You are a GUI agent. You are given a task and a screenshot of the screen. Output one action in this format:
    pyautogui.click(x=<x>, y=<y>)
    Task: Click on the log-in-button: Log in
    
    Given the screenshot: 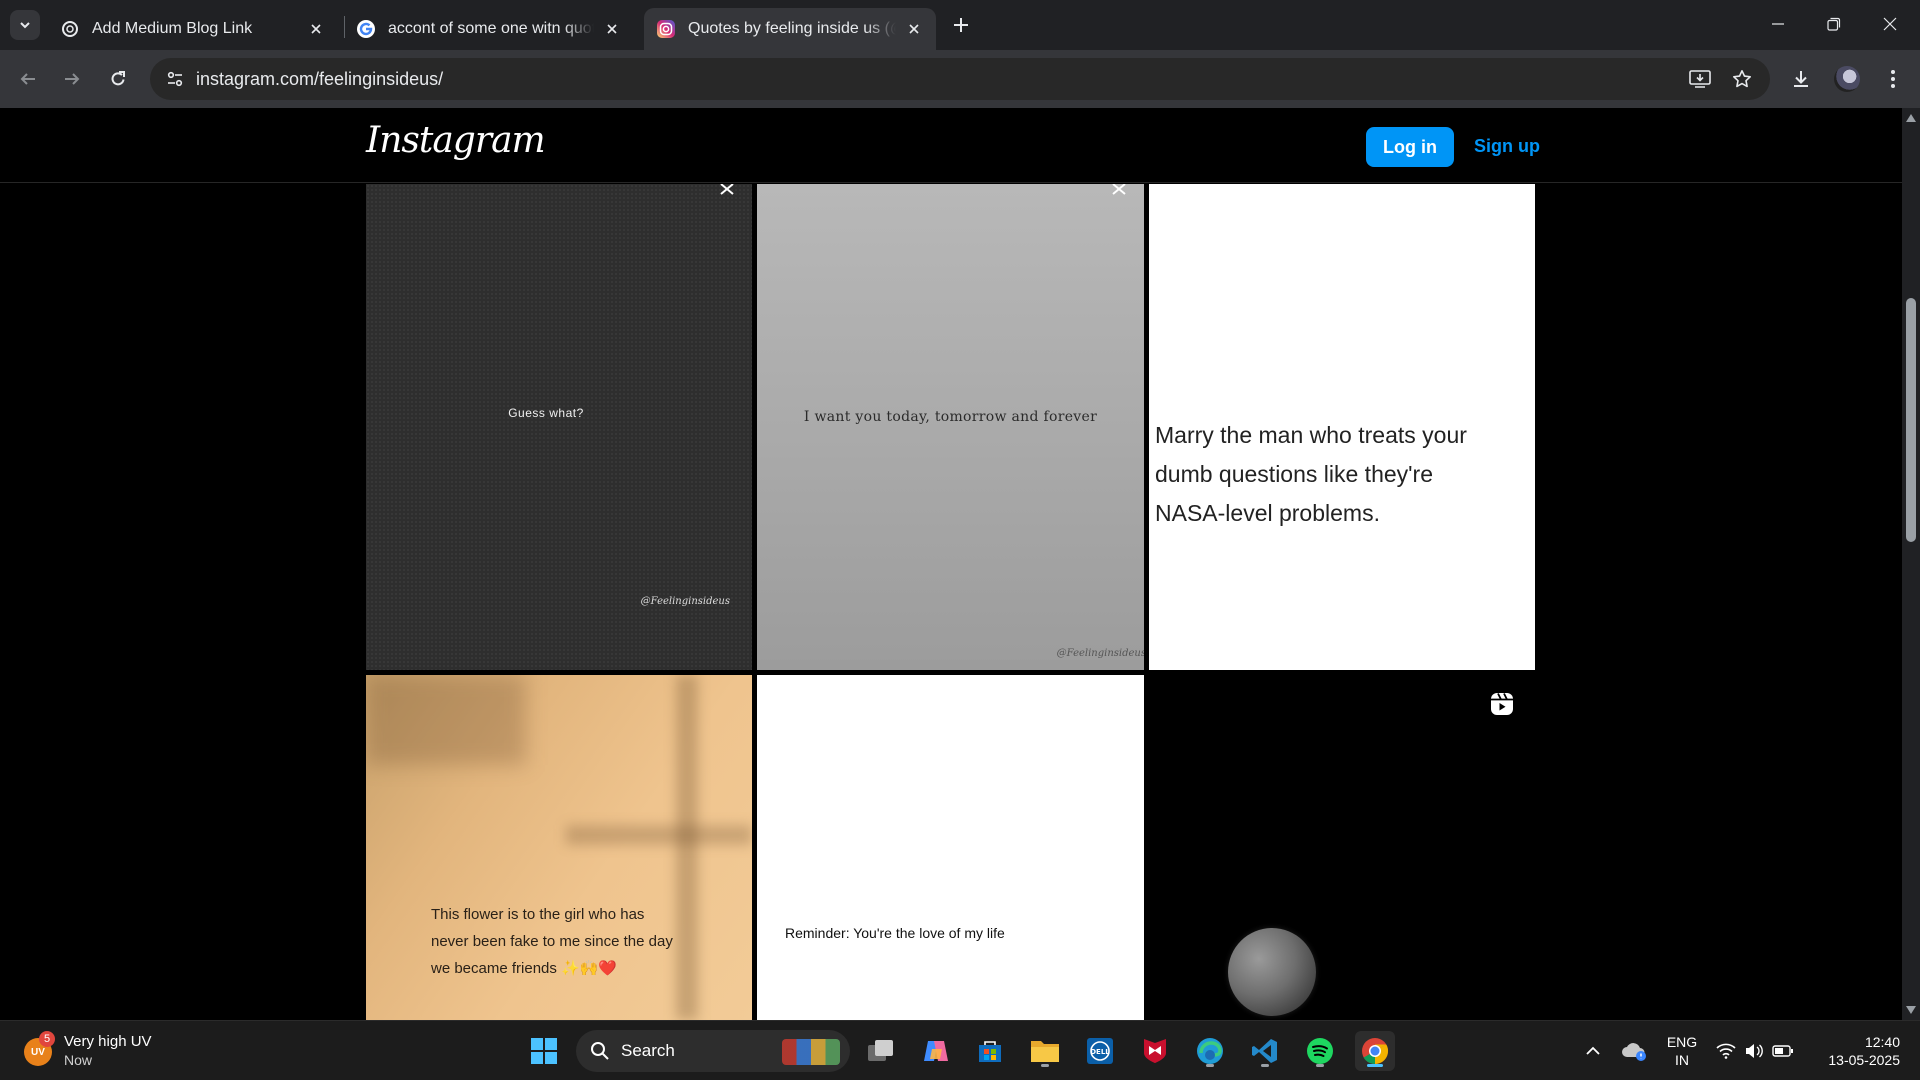 What is the action you would take?
    pyautogui.click(x=1410, y=147)
    